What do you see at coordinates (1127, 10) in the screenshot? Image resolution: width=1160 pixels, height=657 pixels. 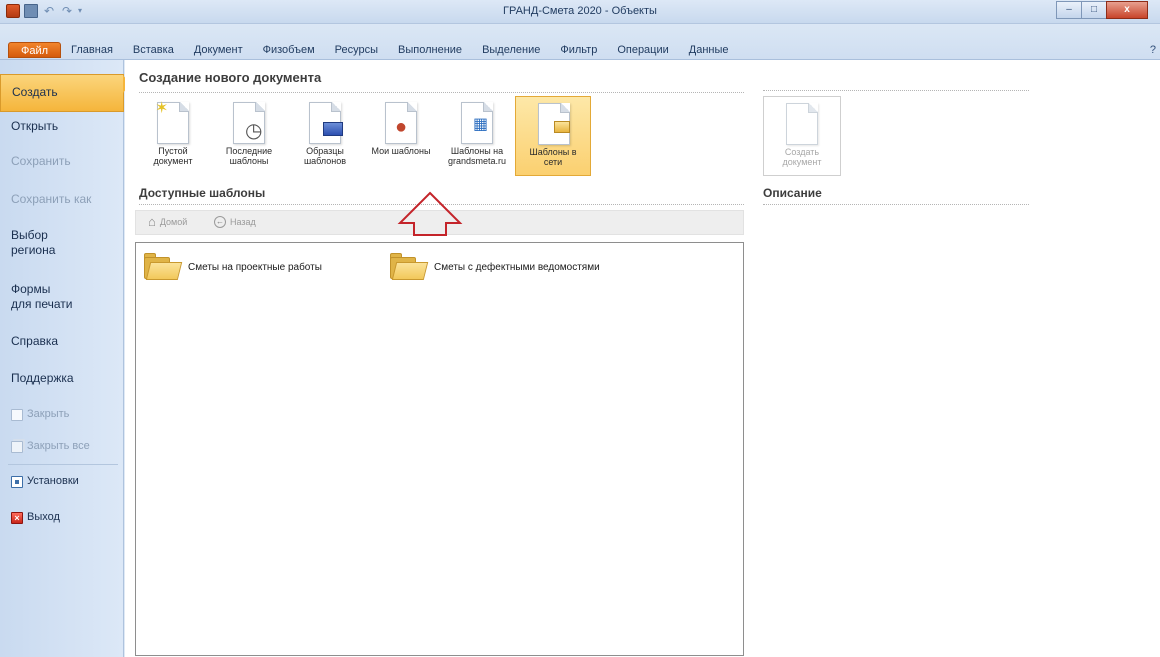 I see `close-button: x` at bounding box center [1127, 10].